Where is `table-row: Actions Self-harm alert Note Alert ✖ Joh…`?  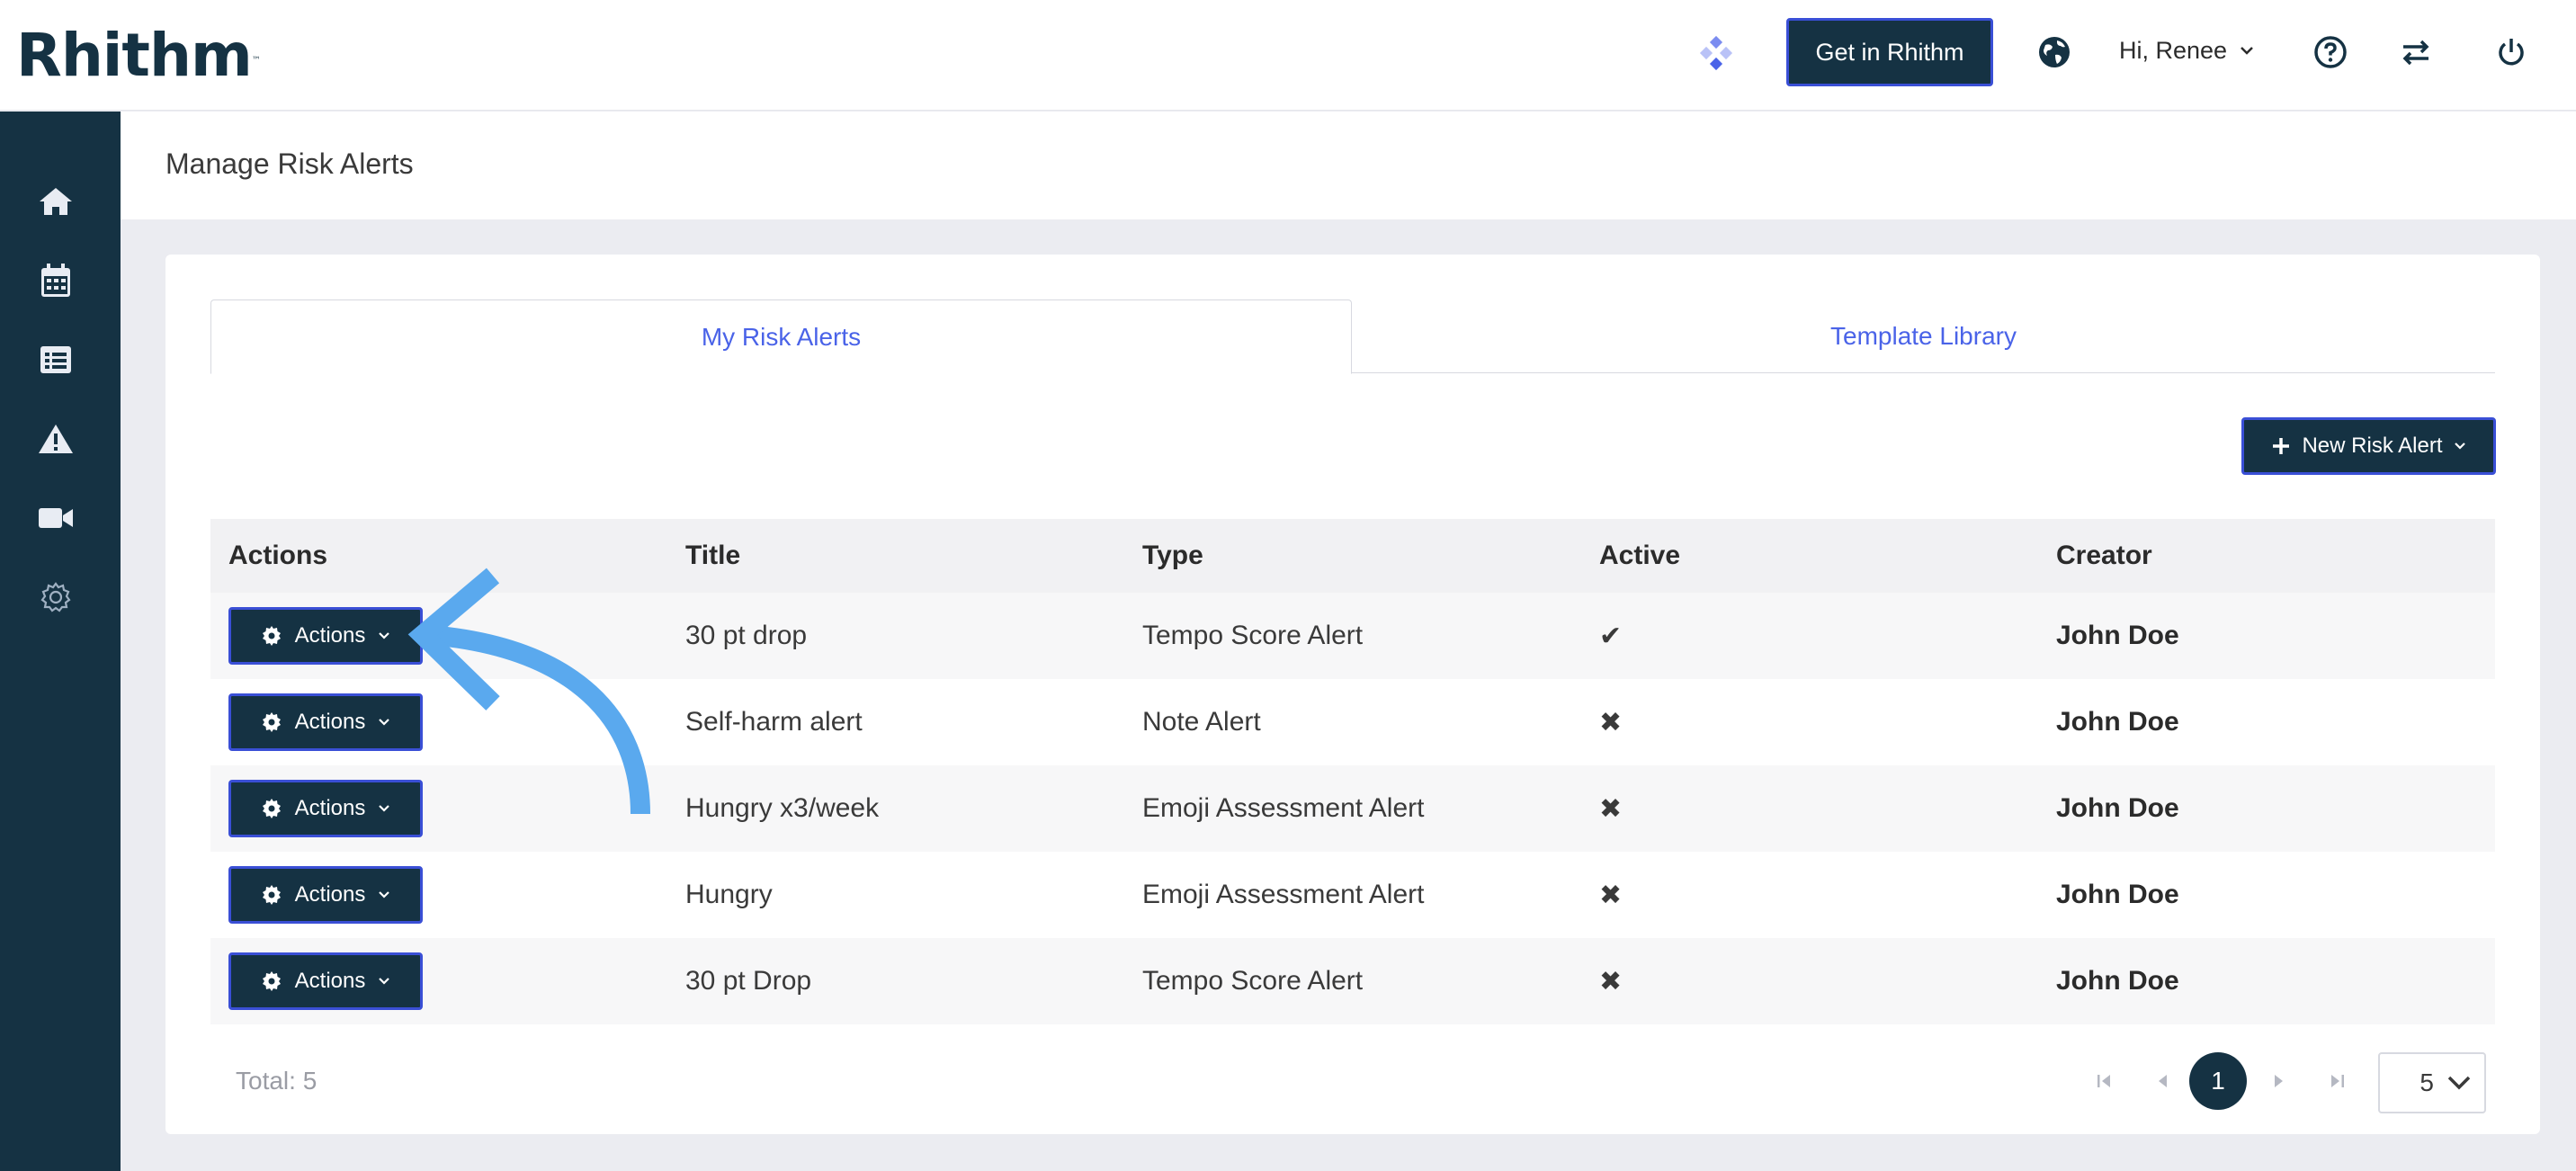 table-row: Actions Self-harm alert Note Alert ✖ Joh… is located at coordinates (1352, 722).